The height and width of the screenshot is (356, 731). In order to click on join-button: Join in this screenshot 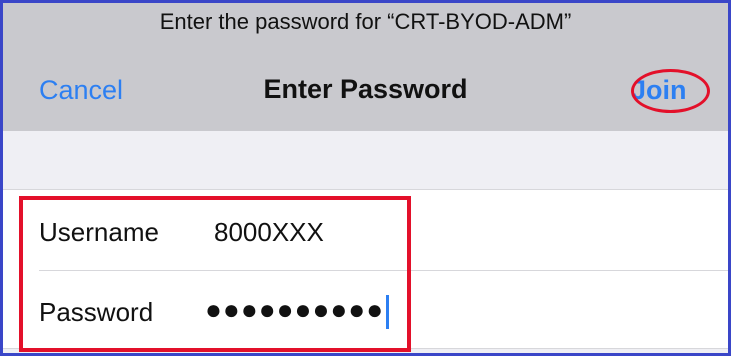, I will do `click(659, 90)`.